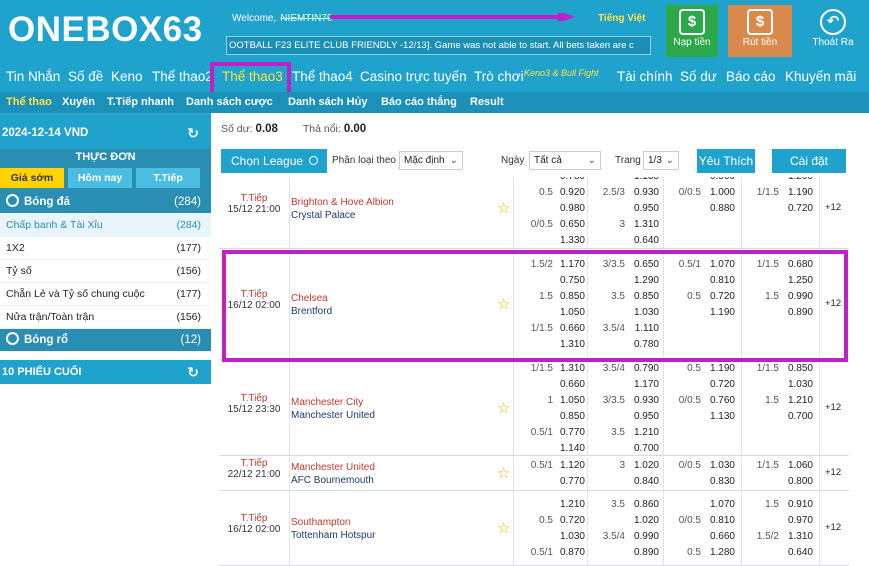  What do you see at coordinates (570, 449) in the screenshot?
I see `odds-price: 1.140` at bounding box center [570, 449].